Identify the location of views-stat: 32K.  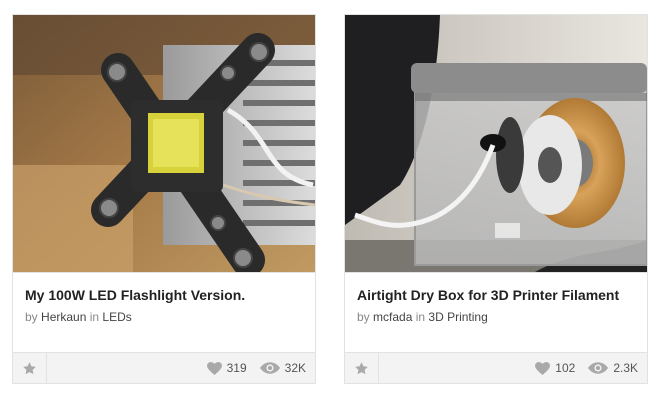
(282, 368).